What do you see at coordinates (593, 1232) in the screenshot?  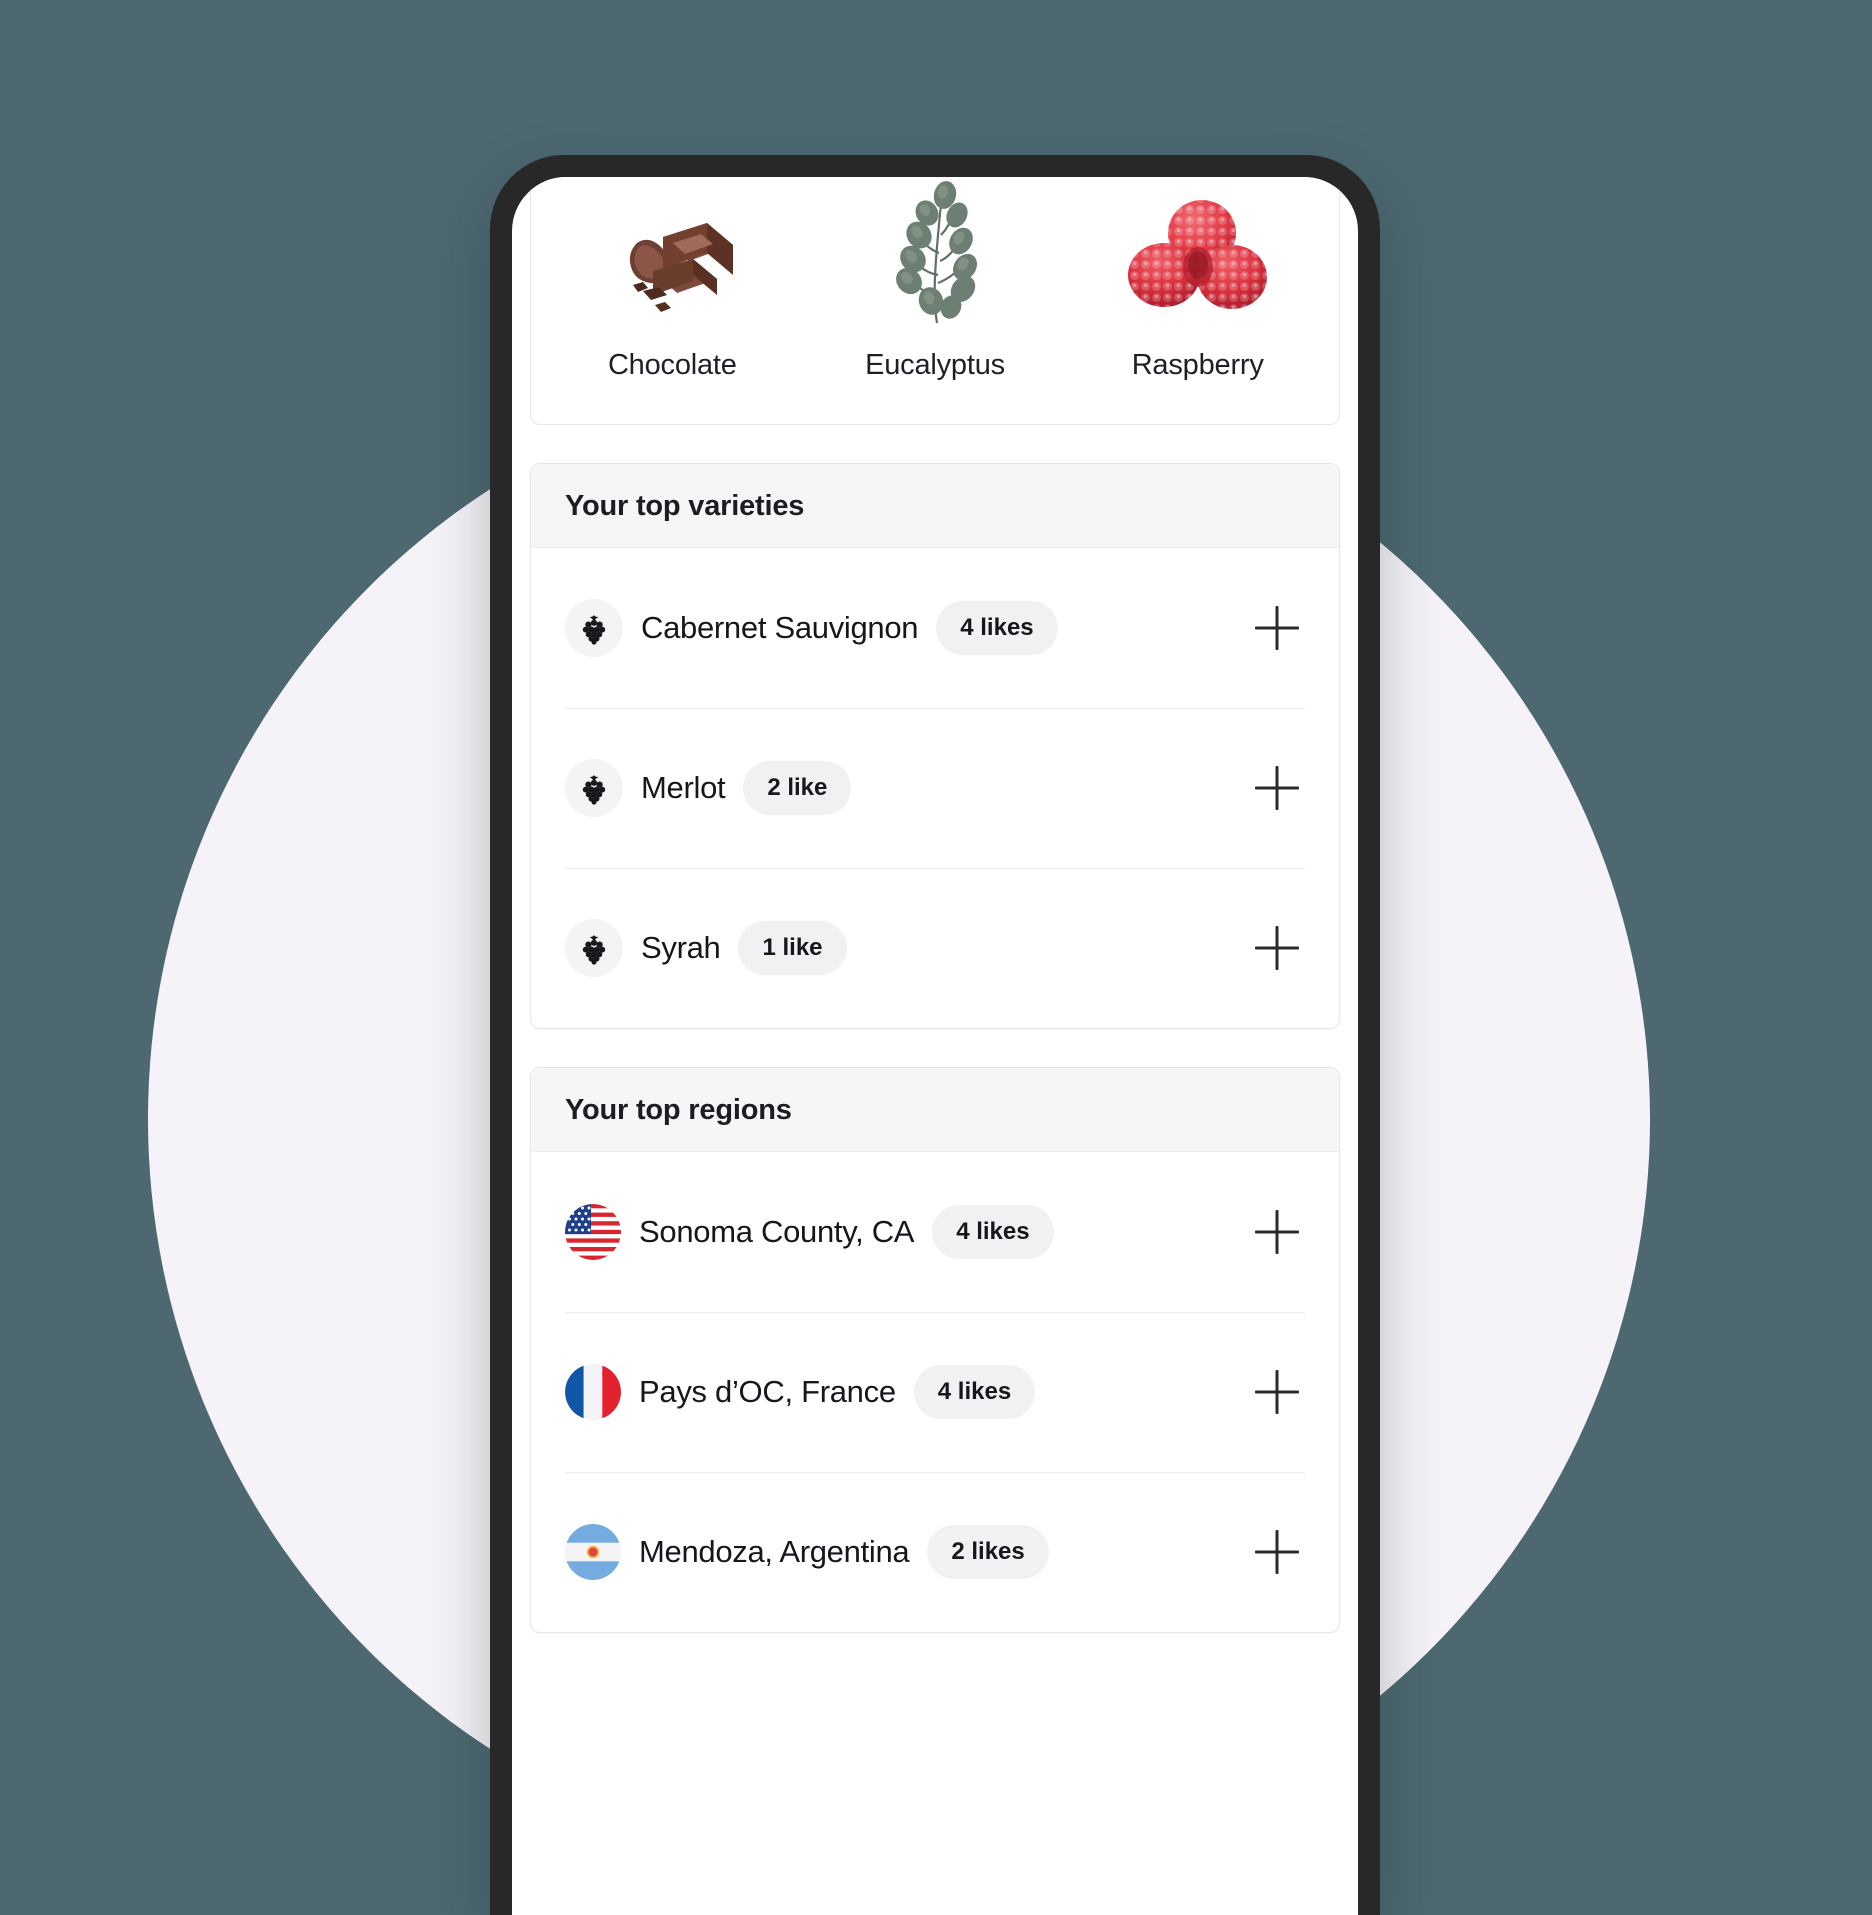 I see `flag-usa-icon` at bounding box center [593, 1232].